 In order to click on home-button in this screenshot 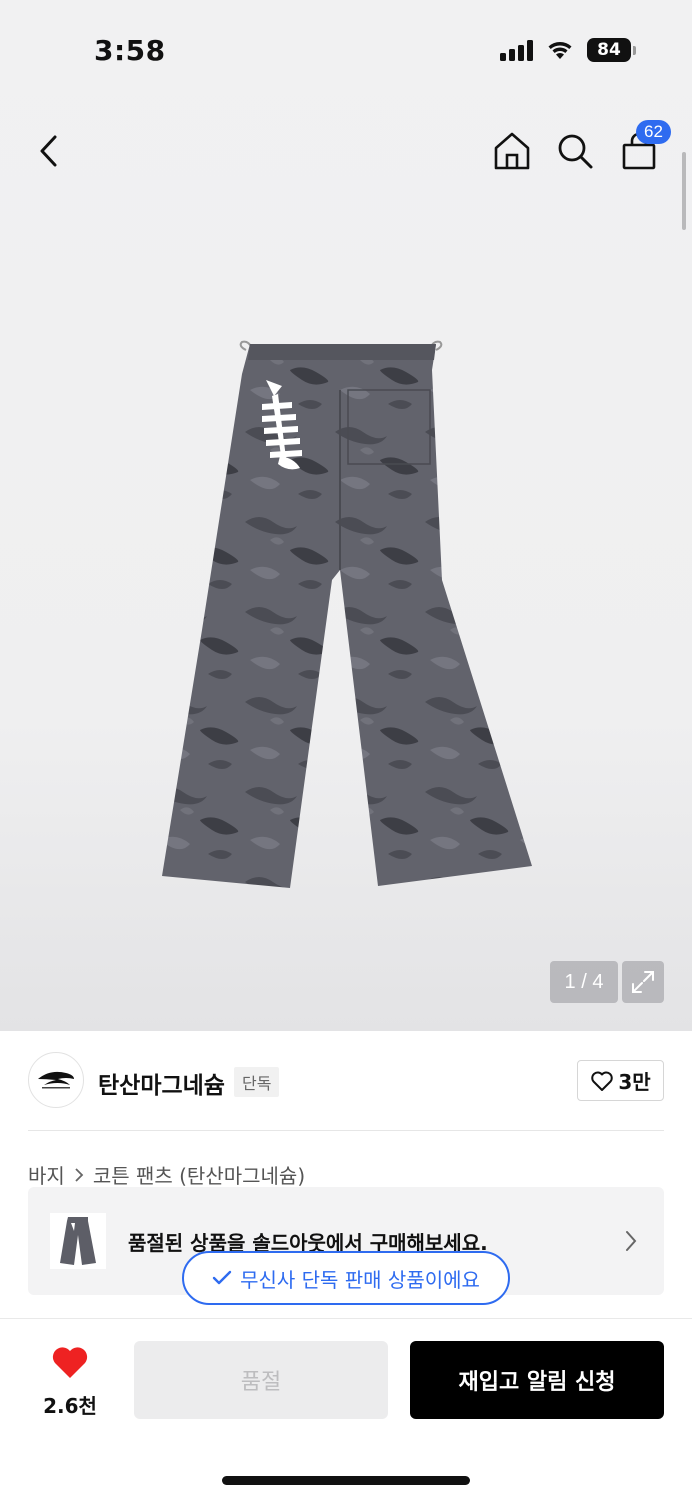, I will do `click(512, 151)`.